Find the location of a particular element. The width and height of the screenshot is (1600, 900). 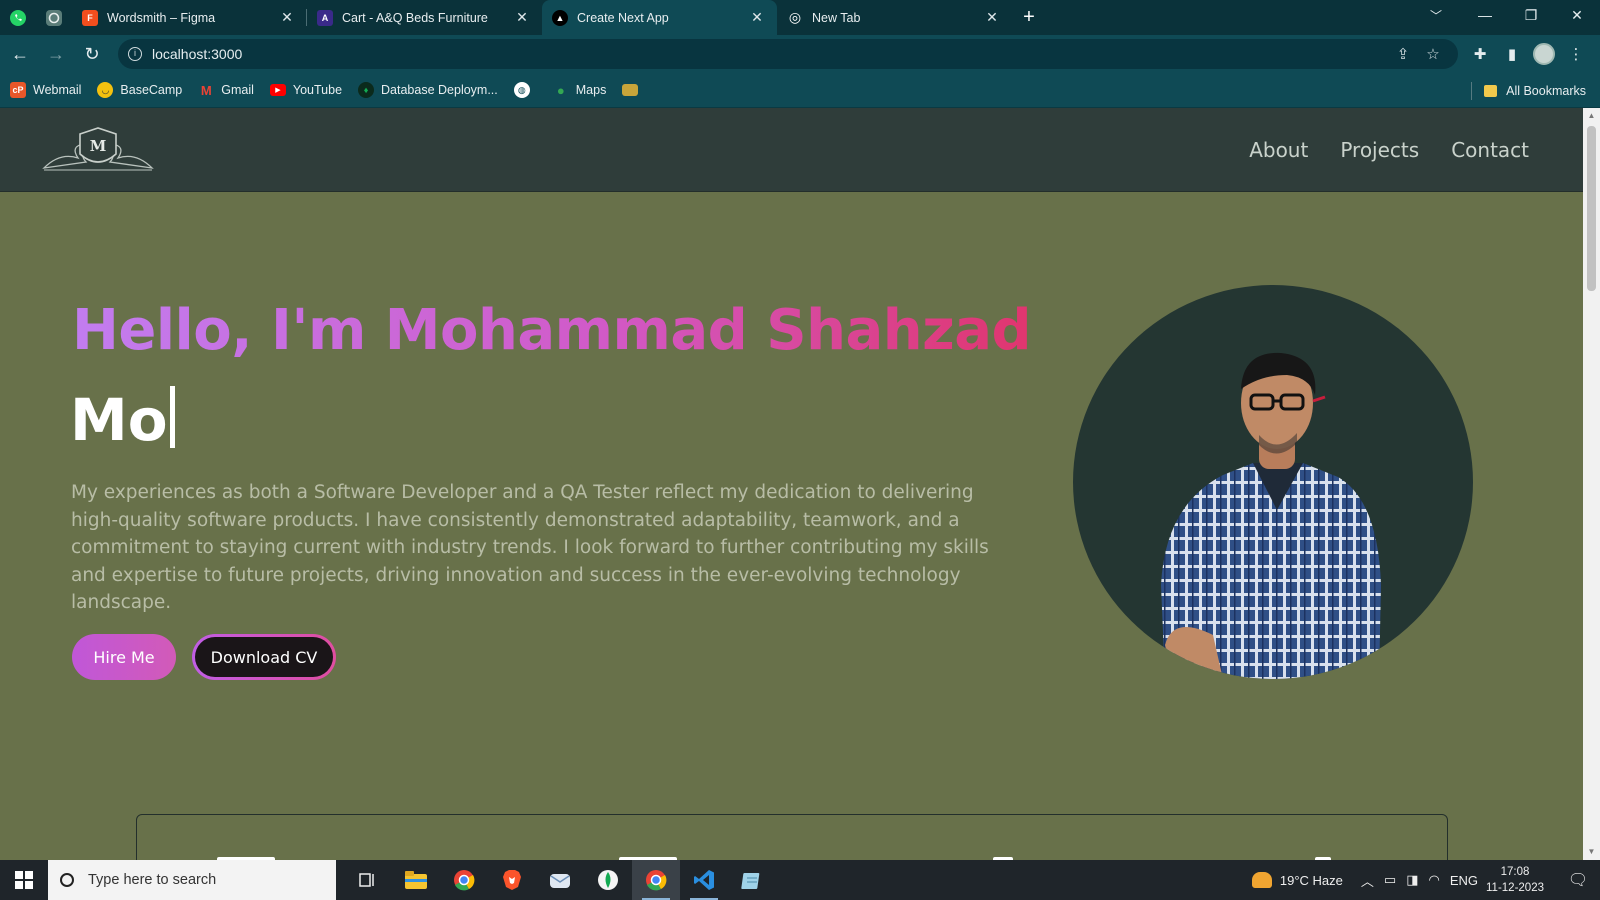

share-icon: ⇪ is located at coordinates (1403, 54).